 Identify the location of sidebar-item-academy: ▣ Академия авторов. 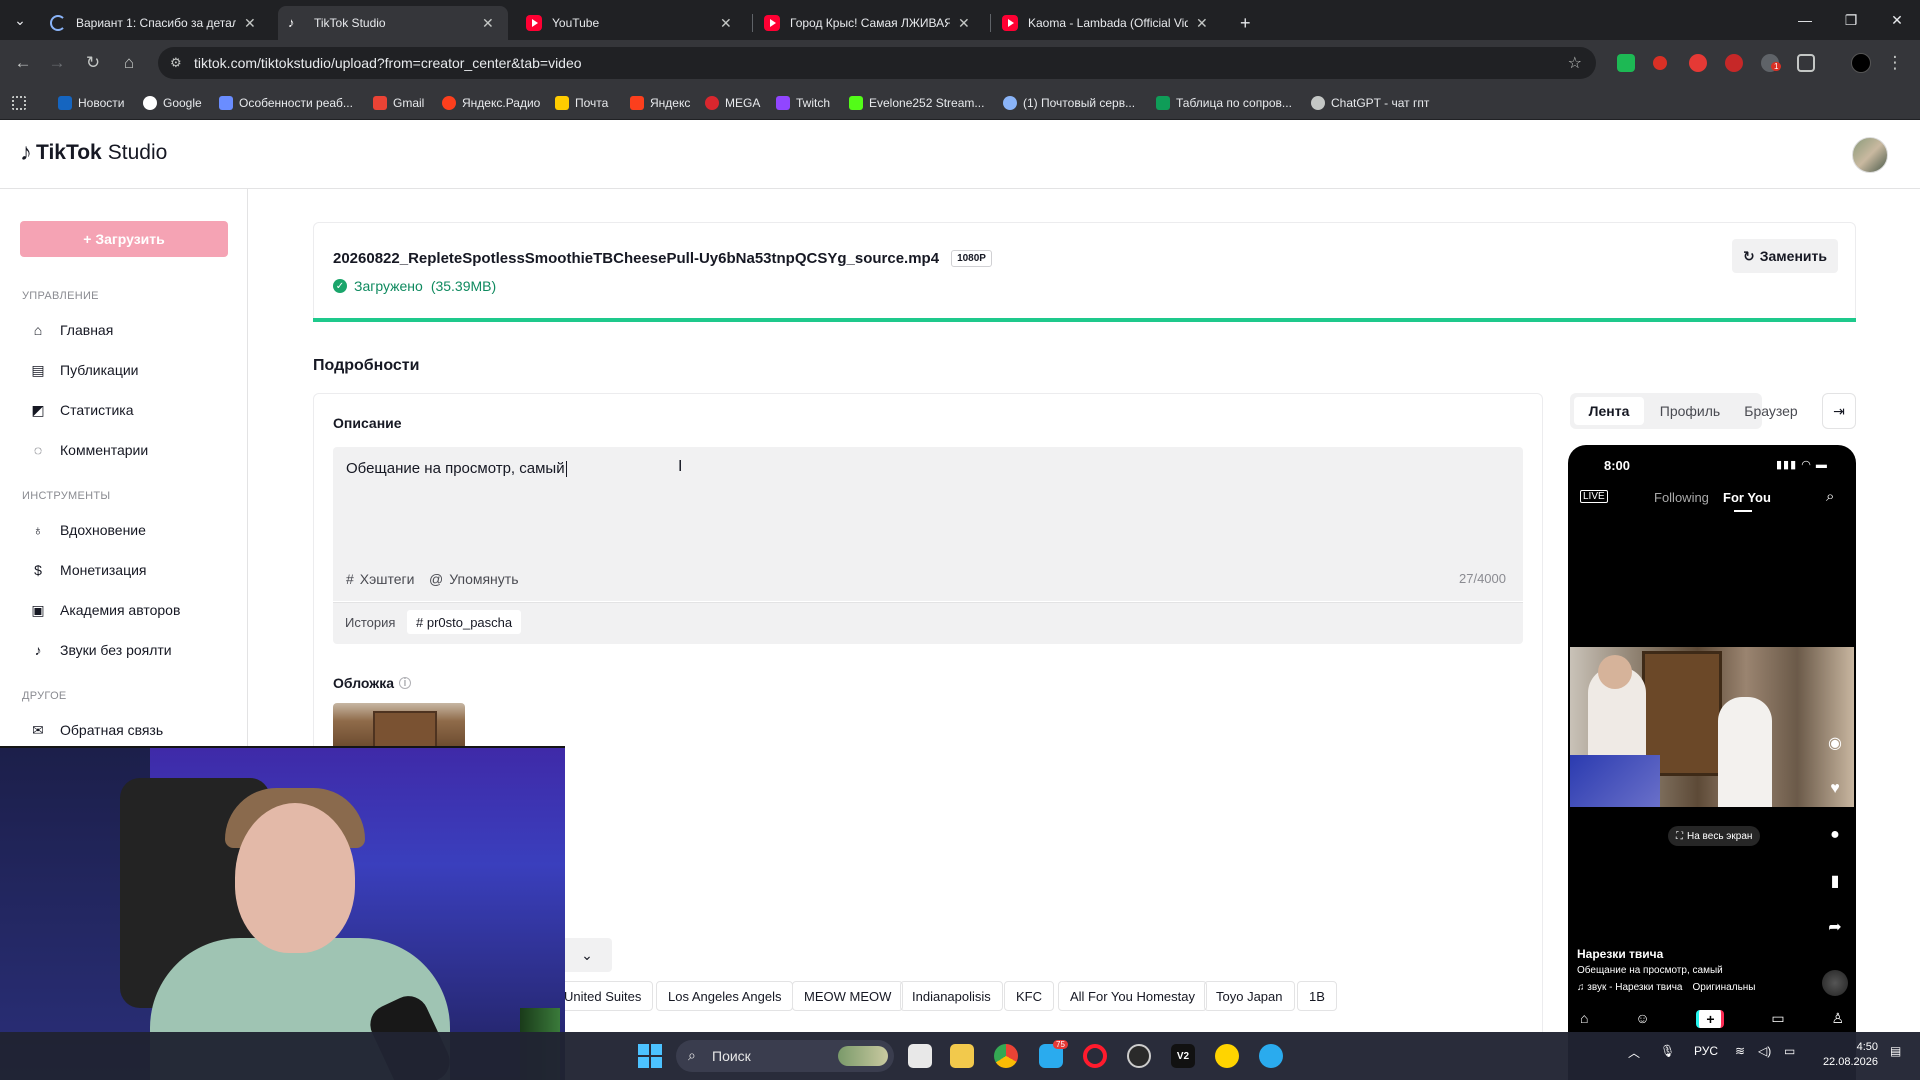
(105, 610).